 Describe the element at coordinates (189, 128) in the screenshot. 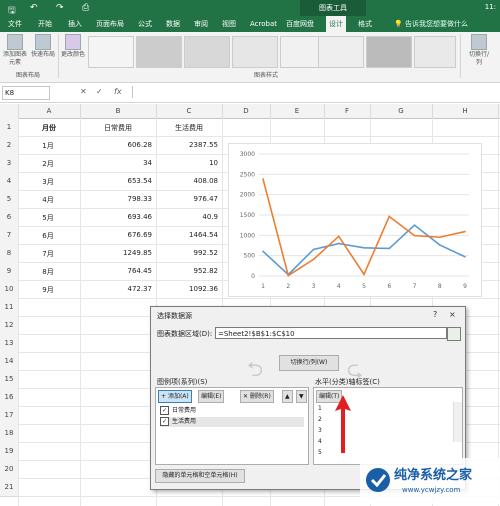

I see `table-cell: 生活费用` at that location.